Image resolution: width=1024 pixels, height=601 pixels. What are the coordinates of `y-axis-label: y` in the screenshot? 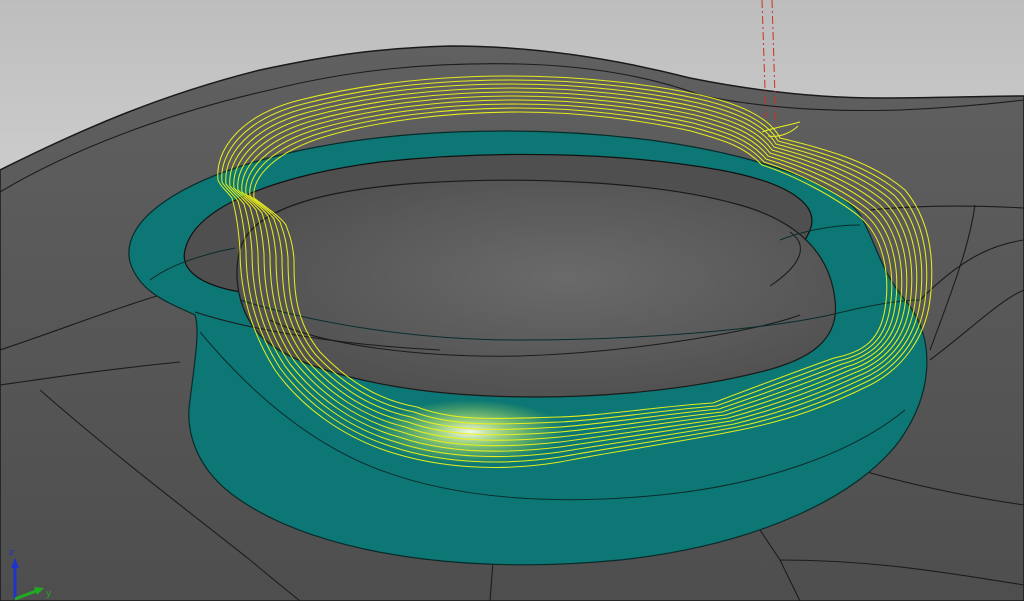 It's located at (49, 594).